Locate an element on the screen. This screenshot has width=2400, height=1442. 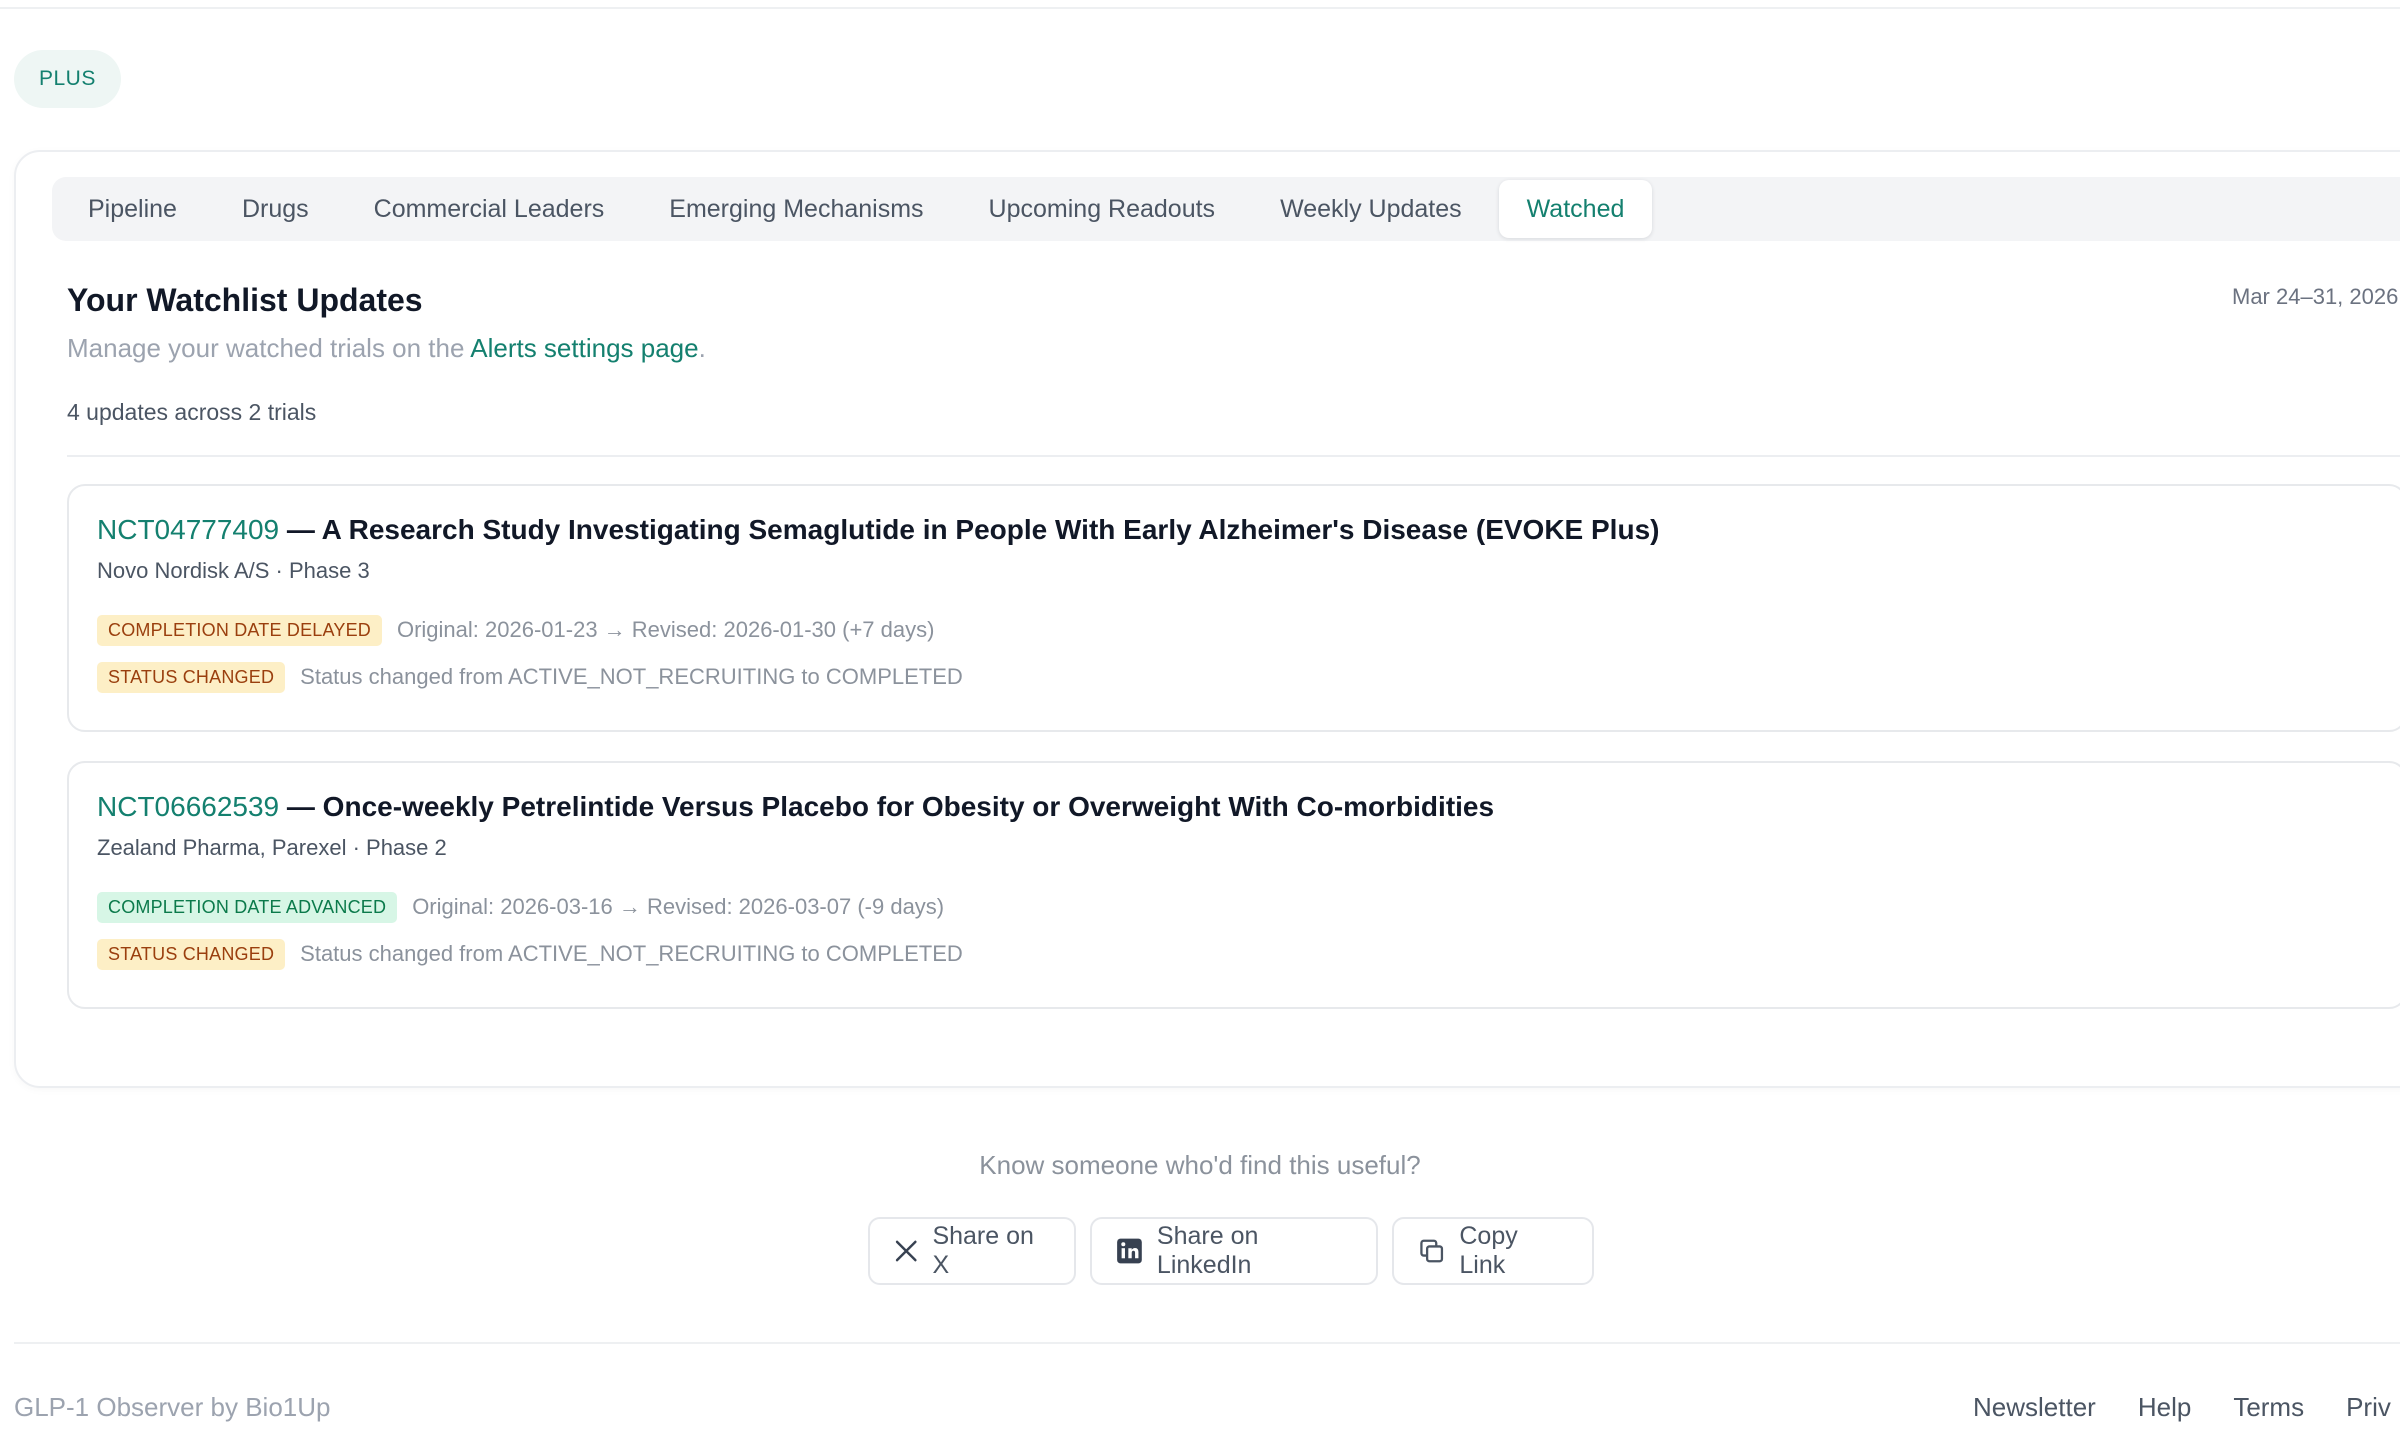
footer-link-terms: Terms is located at coordinates (2268, 1407).